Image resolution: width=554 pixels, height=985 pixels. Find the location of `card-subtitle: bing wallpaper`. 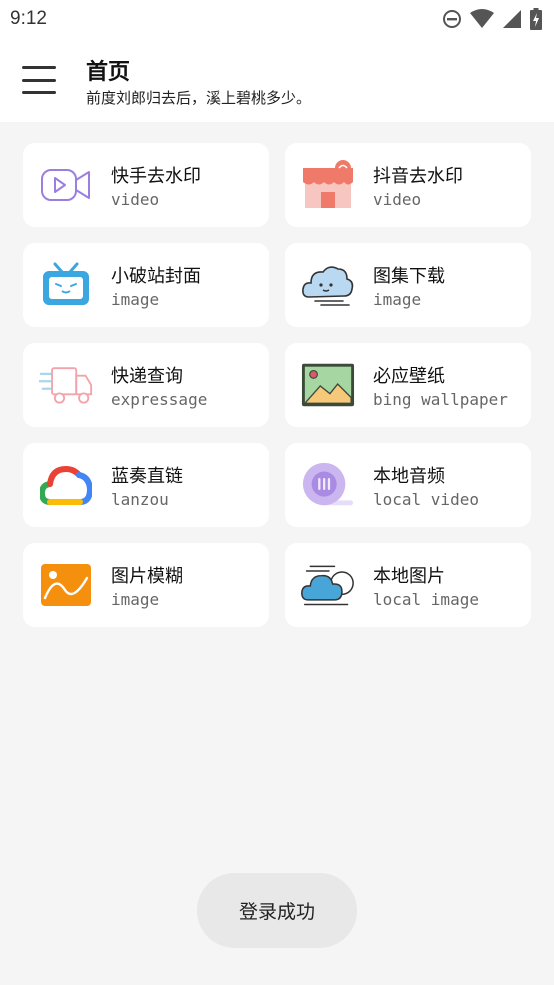

card-subtitle: bing wallpaper is located at coordinates (440, 399).